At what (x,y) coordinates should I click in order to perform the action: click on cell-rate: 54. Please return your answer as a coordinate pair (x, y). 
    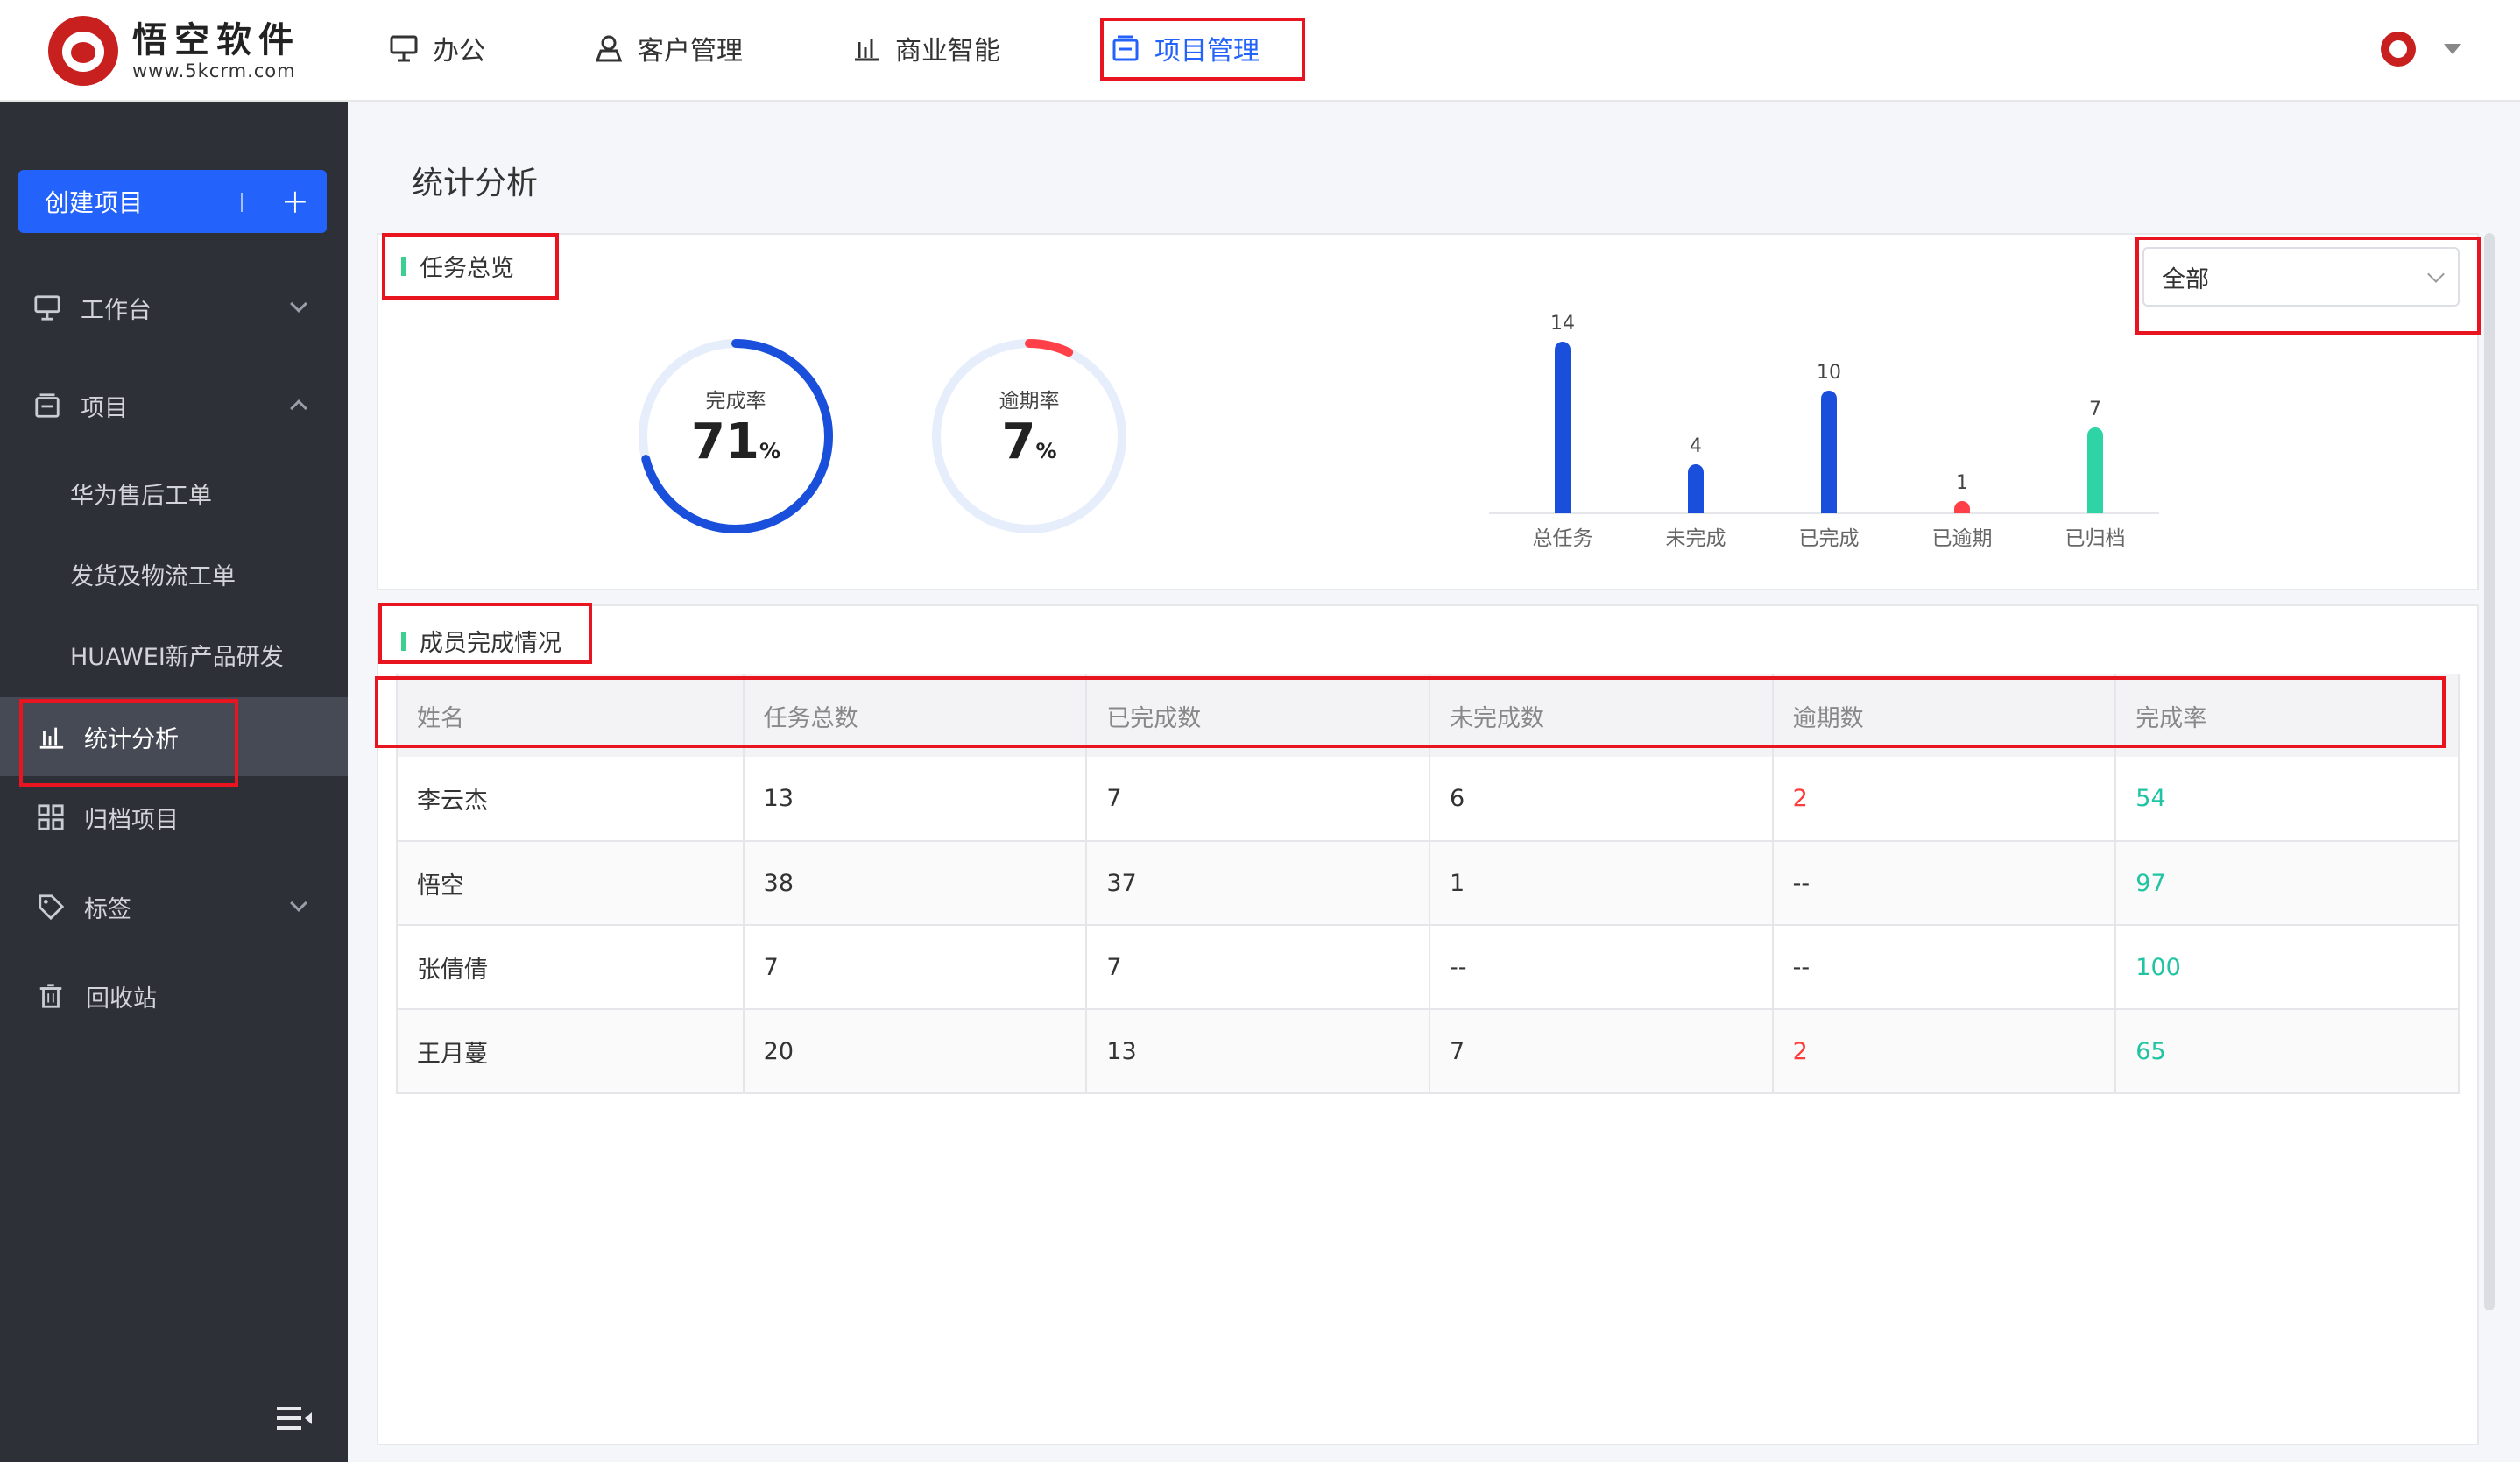
    Looking at the image, I should click on (2287, 799).